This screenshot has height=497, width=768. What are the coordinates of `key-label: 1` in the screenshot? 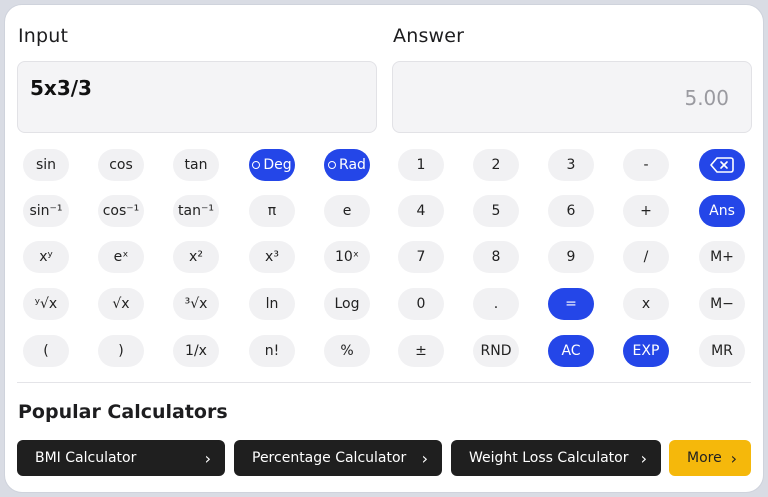 It's located at (421, 165).